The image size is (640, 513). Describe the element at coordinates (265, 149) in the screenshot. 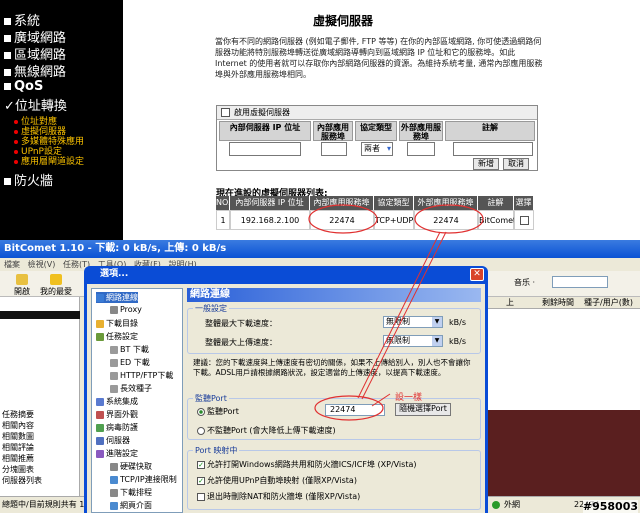

I see `ip-input` at that location.